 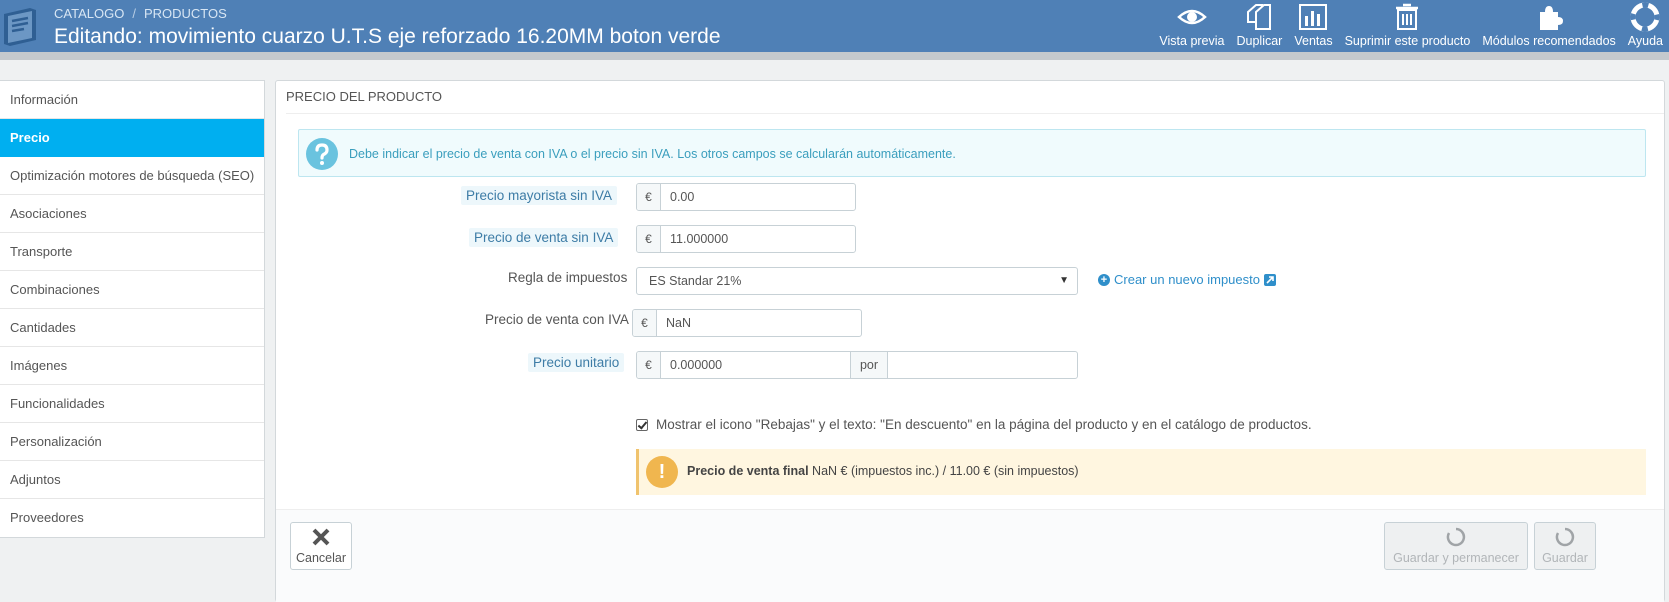 I want to click on breadcrumb-catalog: CATALOGO, so click(x=89, y=13).